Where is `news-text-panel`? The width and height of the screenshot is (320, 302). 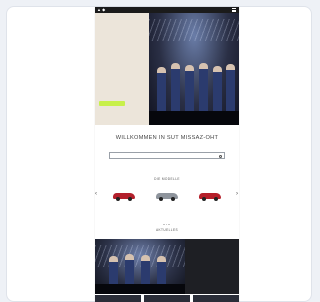 news-text-panel is located at coordinates (212, 266).